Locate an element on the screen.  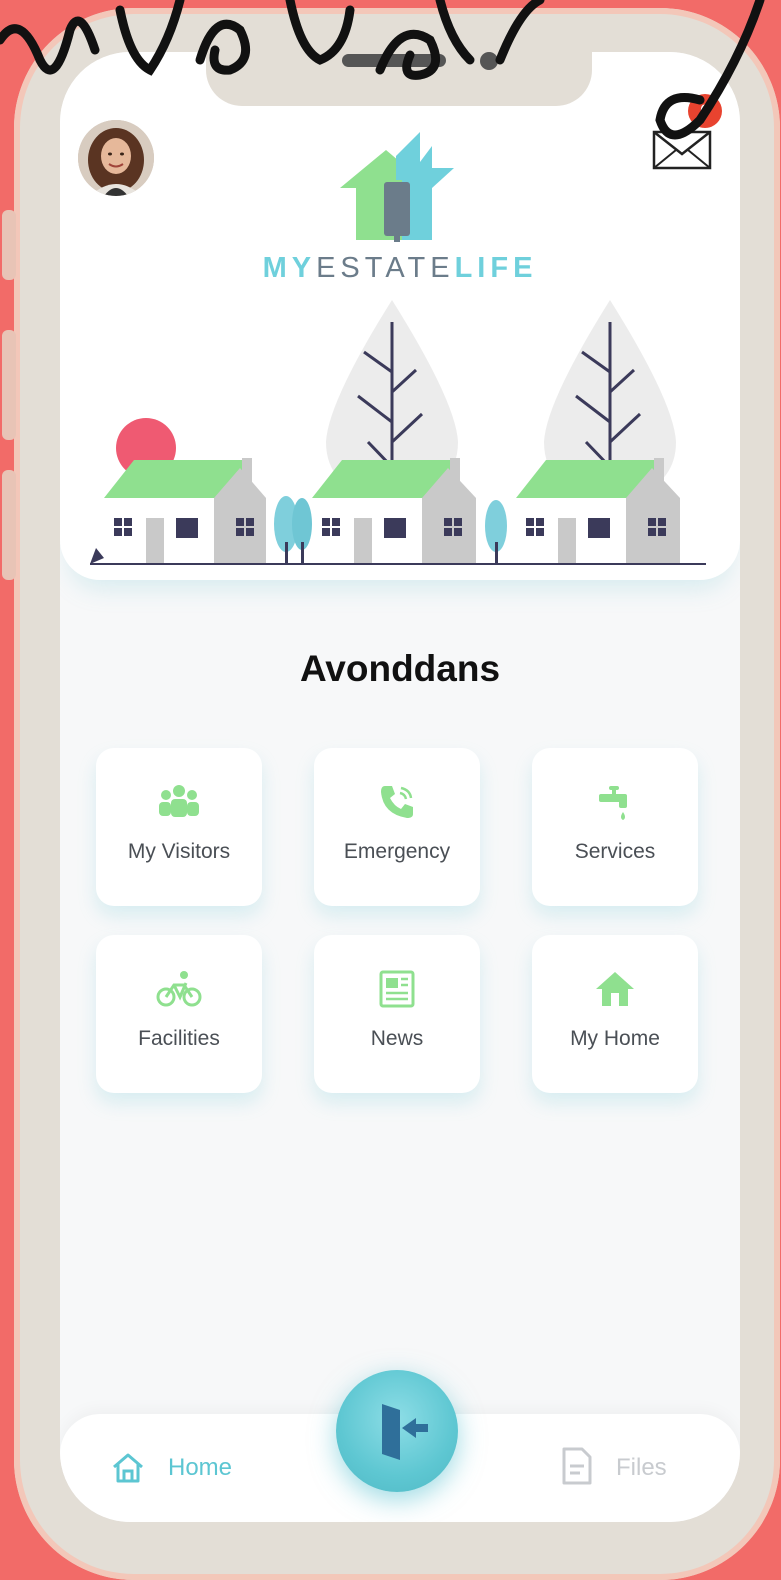
mail-icon is located at coordinates (682, 147).